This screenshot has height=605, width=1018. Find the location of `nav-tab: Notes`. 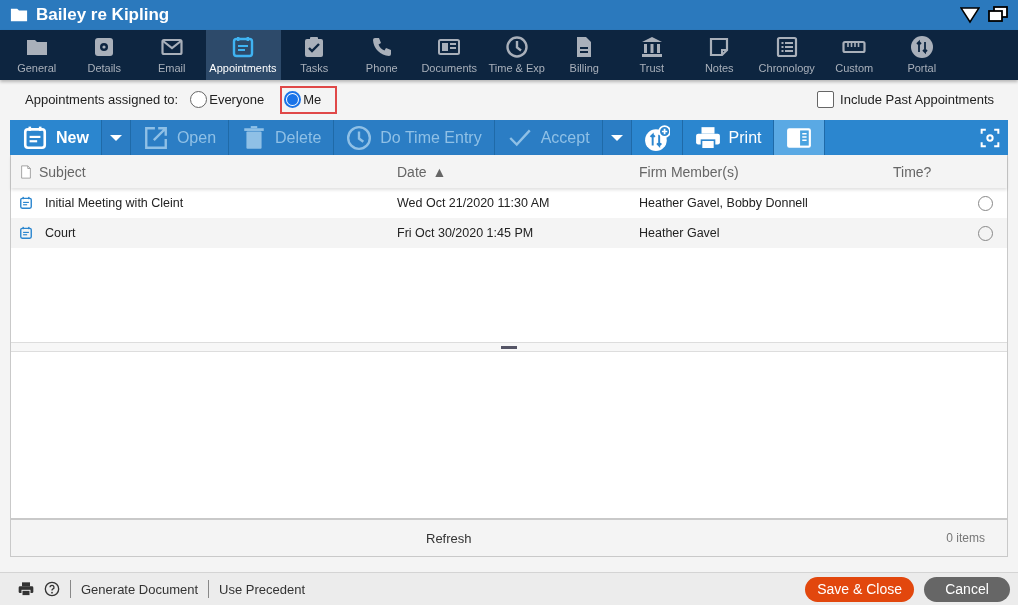

nav-tab: Notes is located at coordinates (719, 54).